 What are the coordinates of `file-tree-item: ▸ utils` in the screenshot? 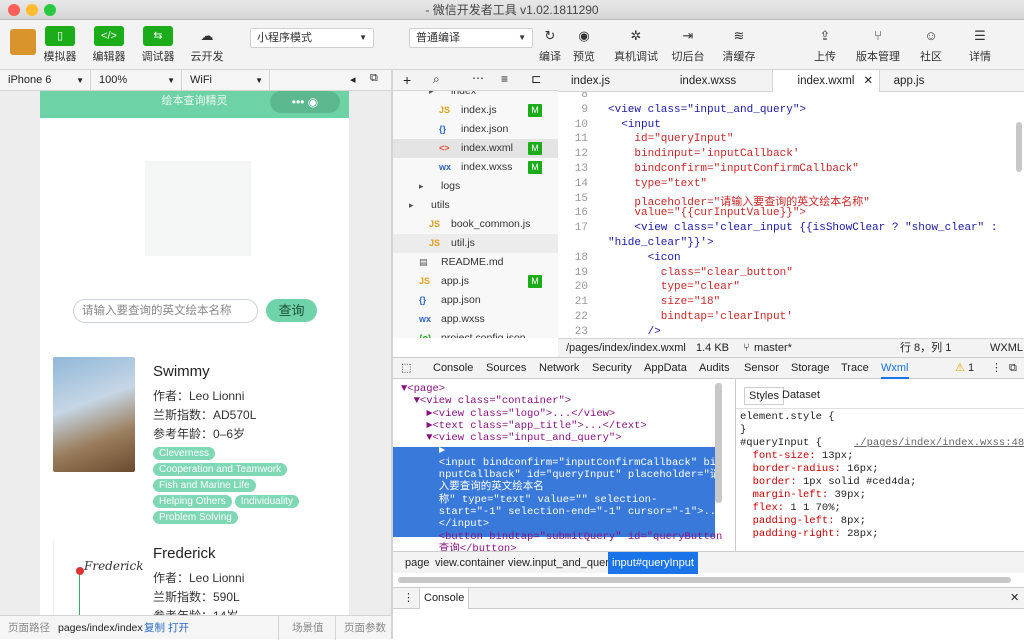 It's located at (475, 205).